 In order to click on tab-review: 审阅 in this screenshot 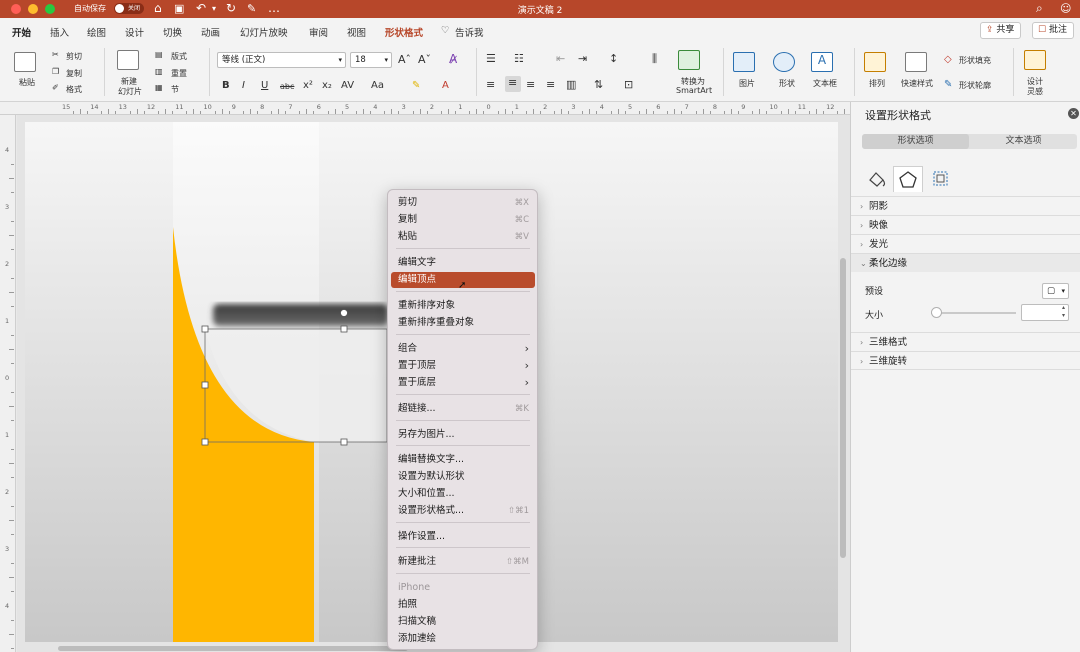, I will do `click(318, 32)`.